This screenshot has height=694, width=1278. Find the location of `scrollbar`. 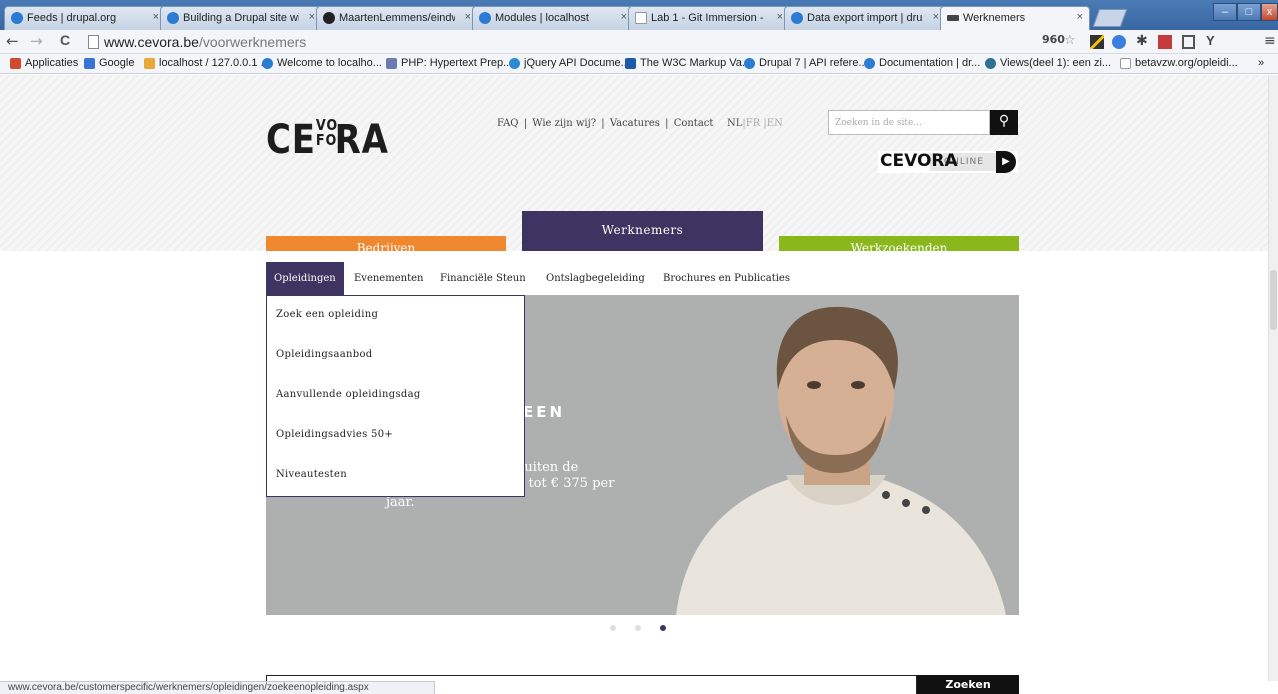

scrollbar is located at coordinates (1273, 378).